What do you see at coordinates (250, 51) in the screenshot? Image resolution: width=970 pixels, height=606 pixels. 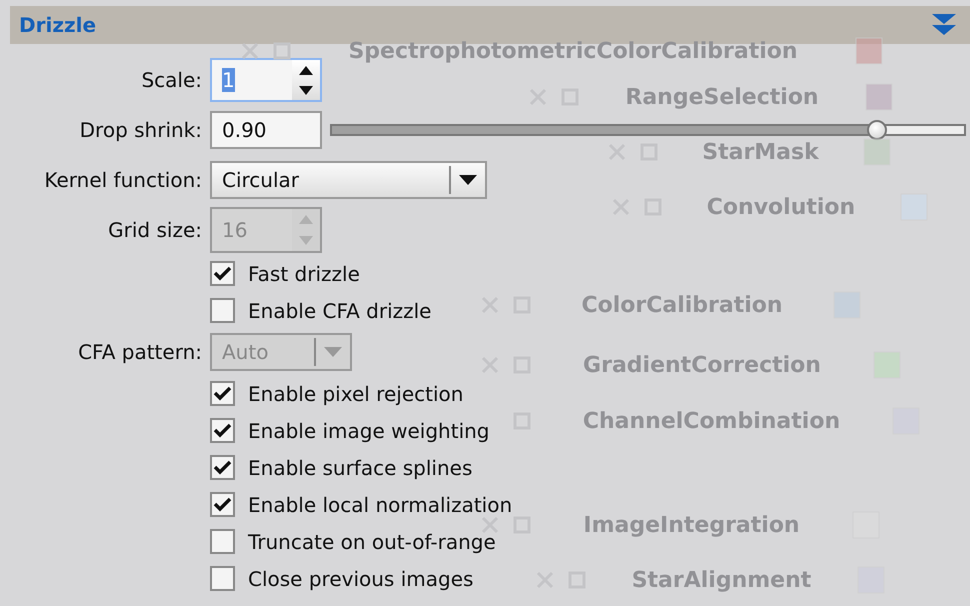 I see `close-icon` at bounding box center [250, 51].